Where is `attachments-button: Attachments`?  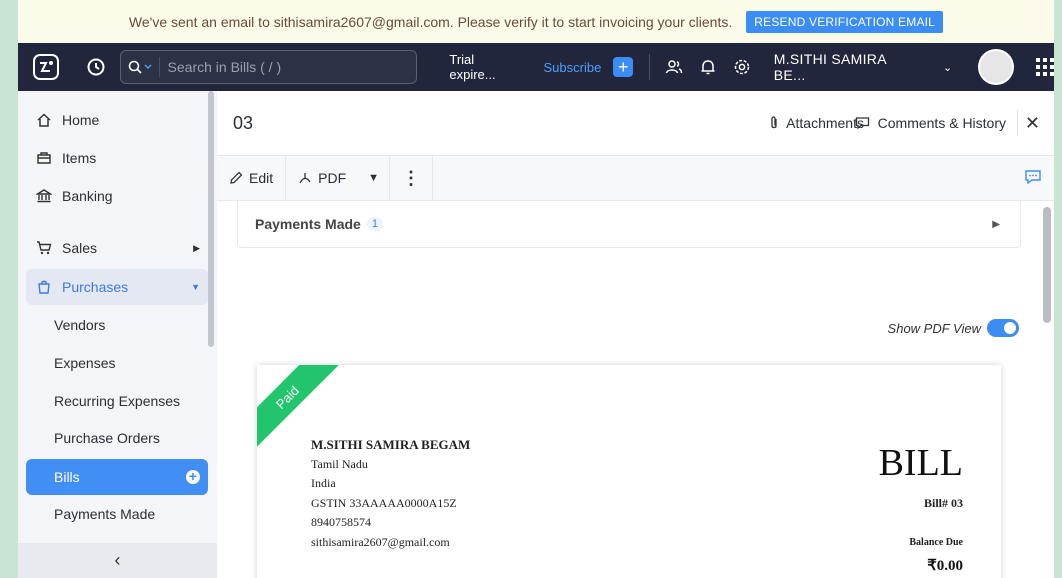 attachments-button: Attachments is located at coordinates (816, 123).